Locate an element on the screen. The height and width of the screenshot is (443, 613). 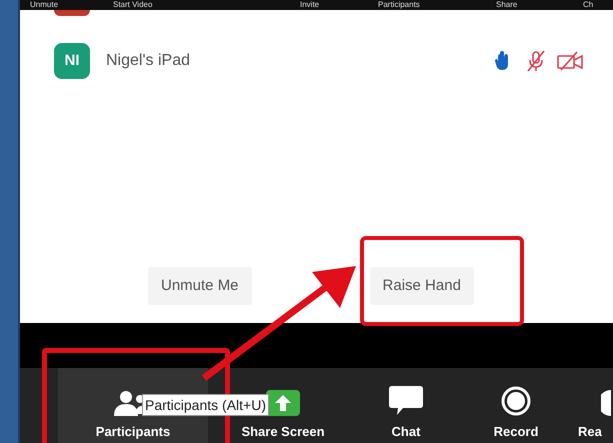
avatar: NI is located at coordinates (72, 61).